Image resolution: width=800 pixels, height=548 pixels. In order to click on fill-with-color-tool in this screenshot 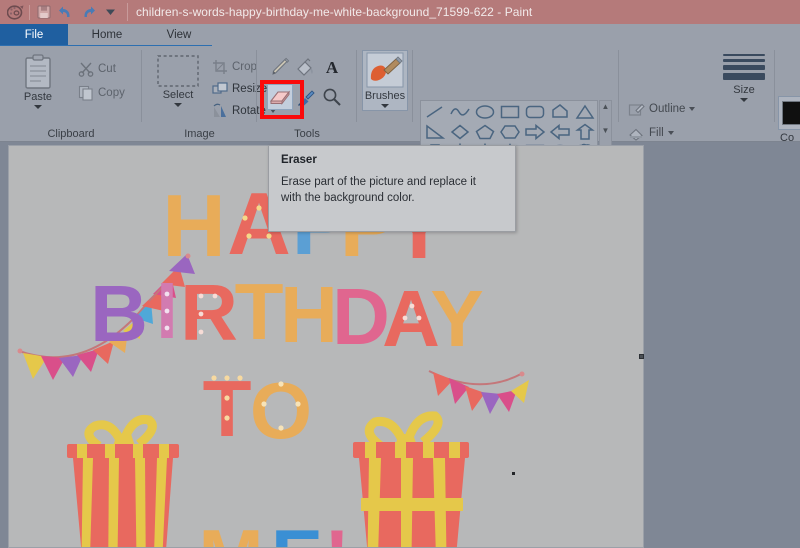, I will do `click(306, 67)`.